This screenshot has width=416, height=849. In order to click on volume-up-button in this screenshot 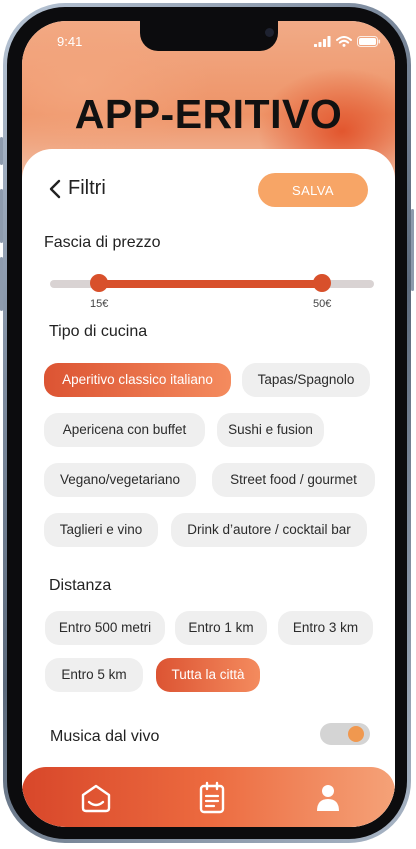, I will do `click(1, 216)`.